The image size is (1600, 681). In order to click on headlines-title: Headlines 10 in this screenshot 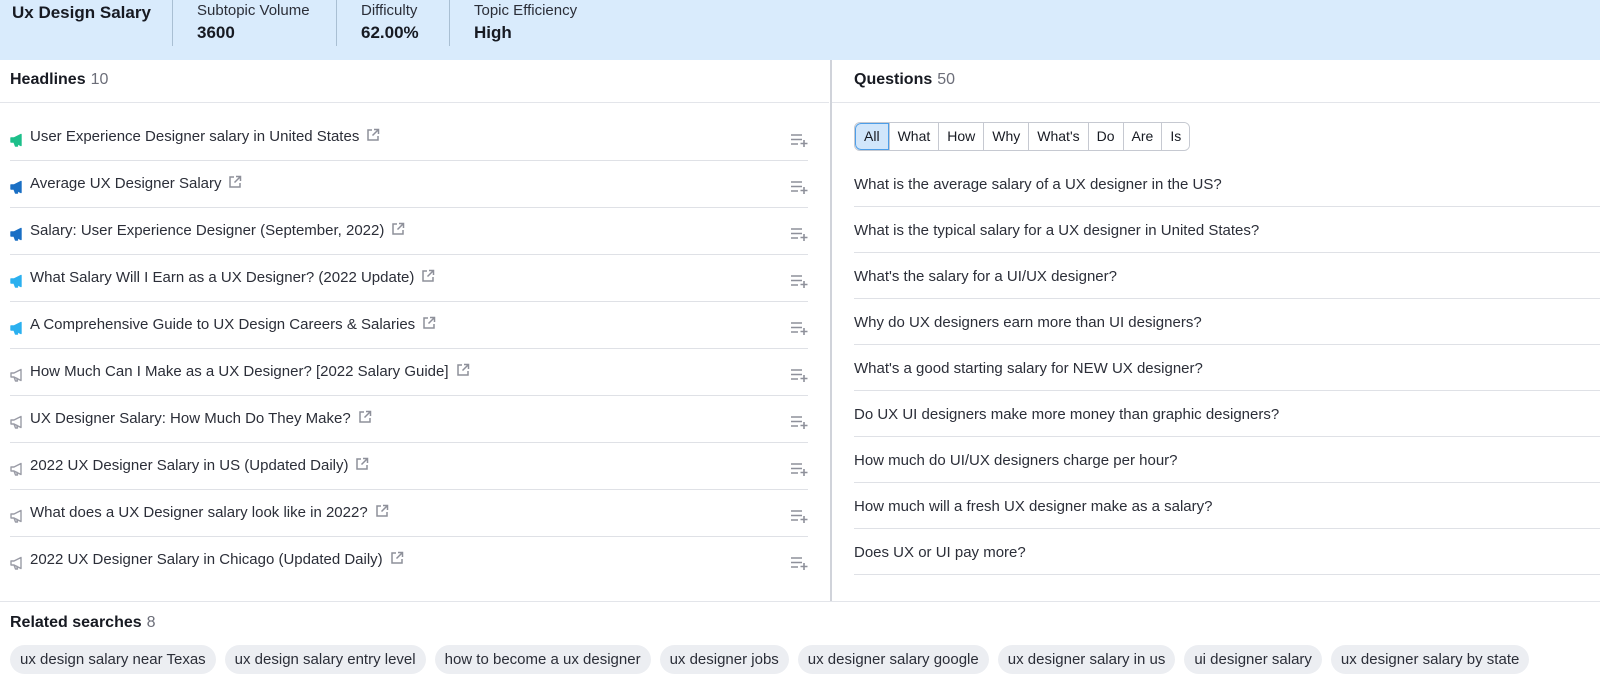, I will do `click(59, 80)`.